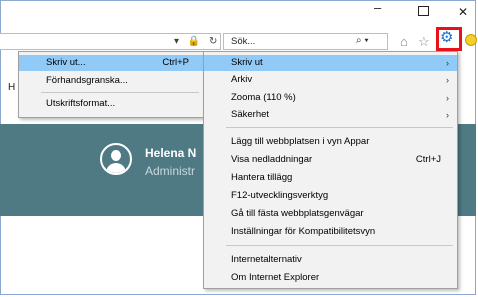  What do you see at coordinates (242, 79) in the screenshot?
I see `menu-item-label: Arkiv` at bounding box center [242, 79].